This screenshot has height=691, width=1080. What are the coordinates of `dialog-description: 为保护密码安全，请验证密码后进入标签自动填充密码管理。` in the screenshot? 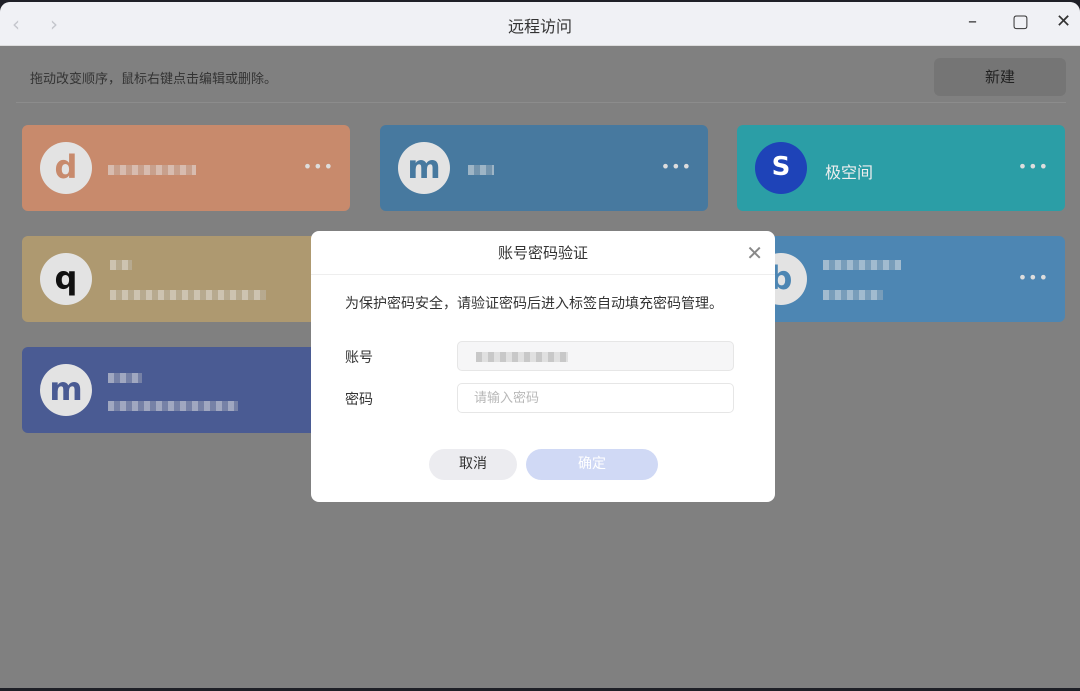 It's located at (534, 304).